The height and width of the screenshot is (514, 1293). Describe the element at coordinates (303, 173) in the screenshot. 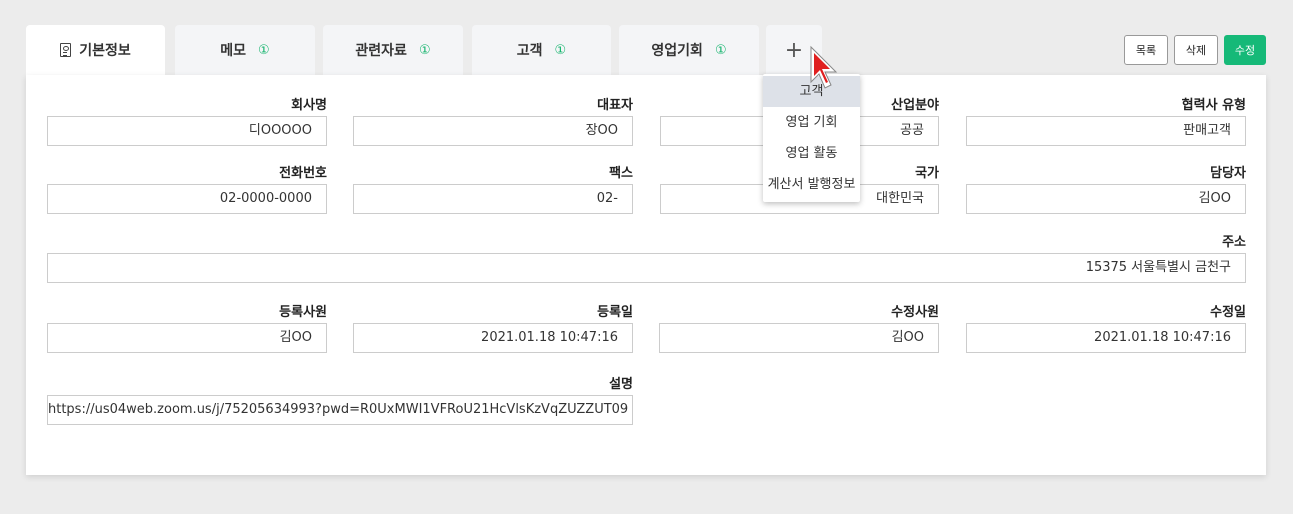

I see `phone-label: 전화번호` at that location.